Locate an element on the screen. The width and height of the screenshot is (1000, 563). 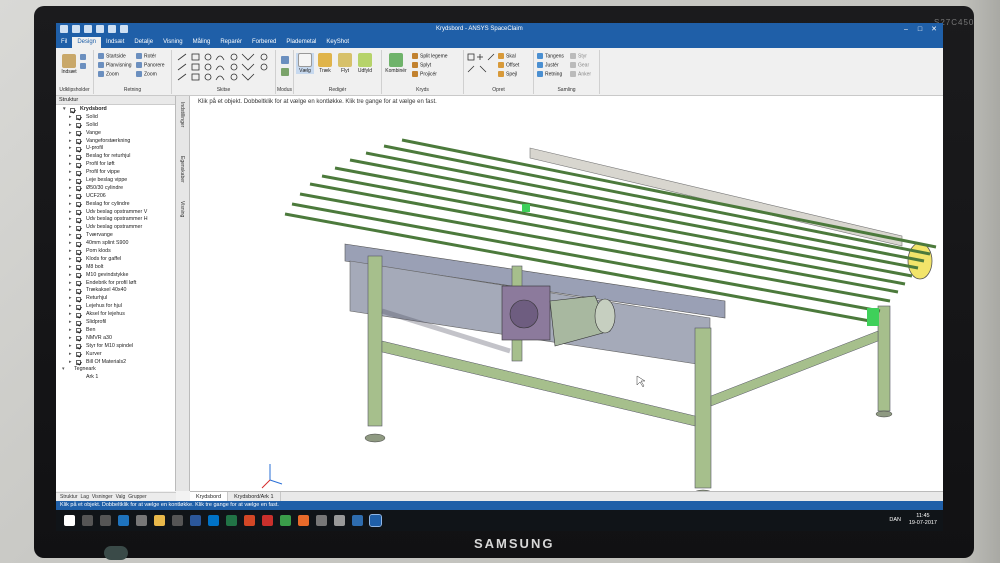
undo-icon is located at coordinates (112, 29).